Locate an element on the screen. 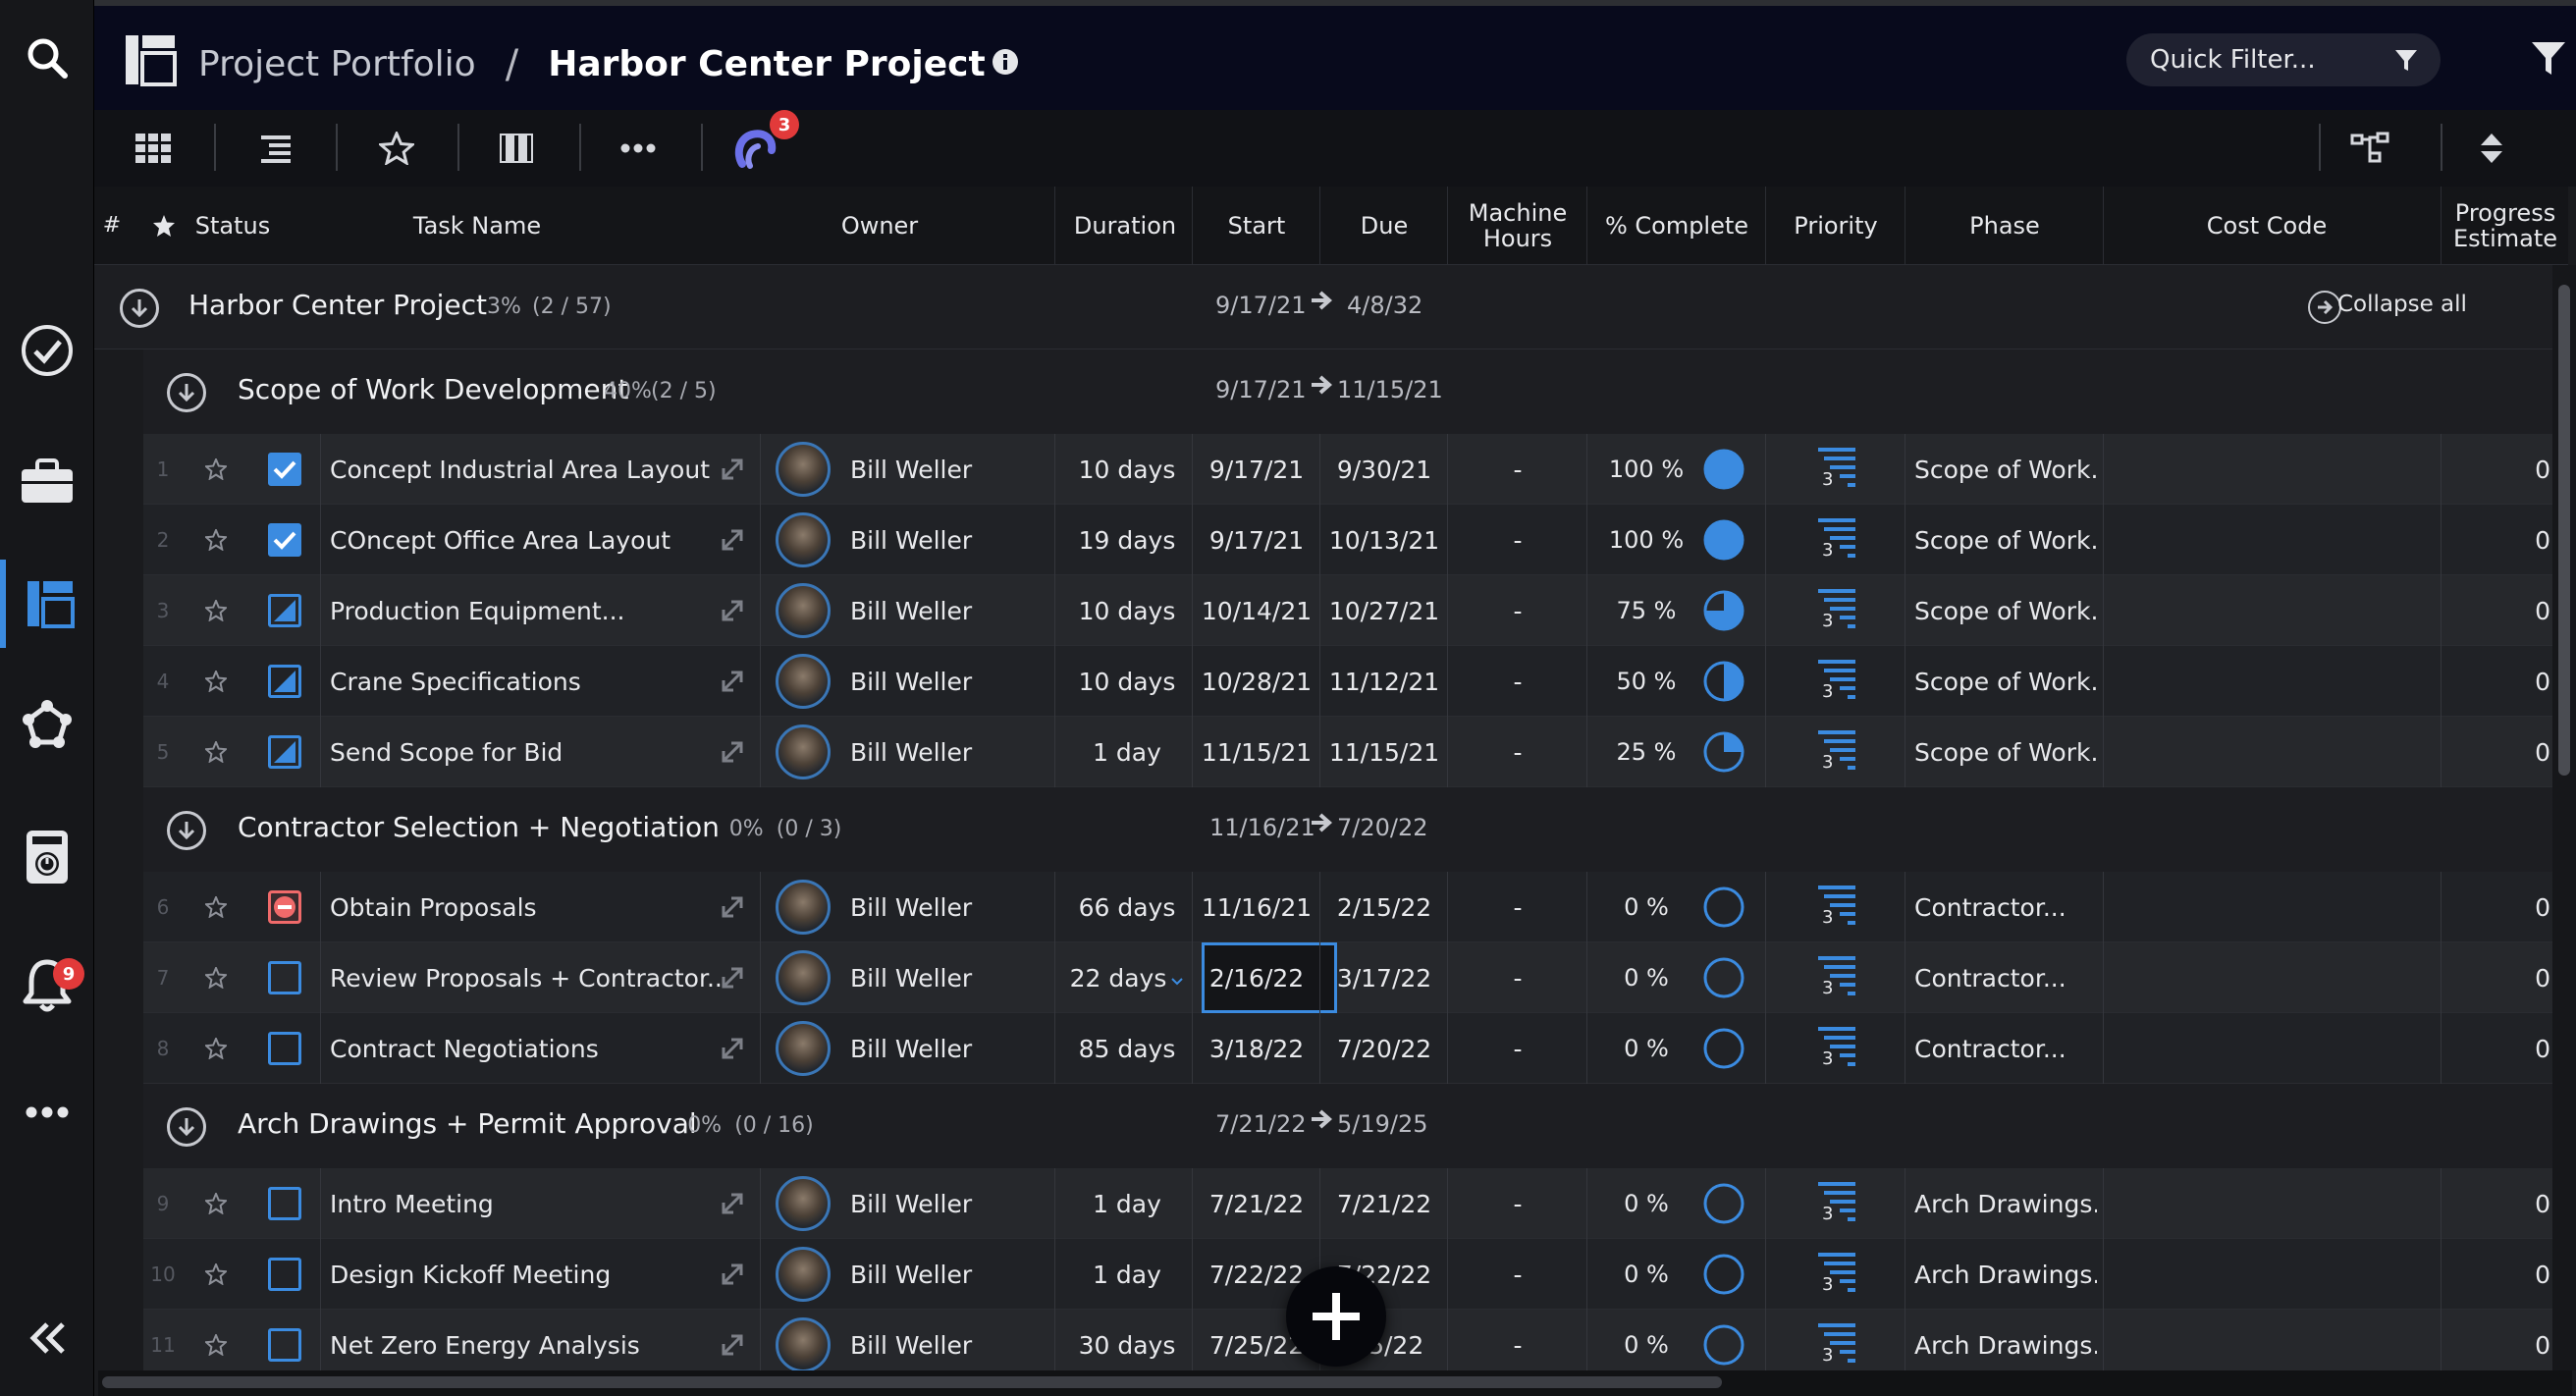  pct-complete: 50 % is located at coordinates (1647, 682).